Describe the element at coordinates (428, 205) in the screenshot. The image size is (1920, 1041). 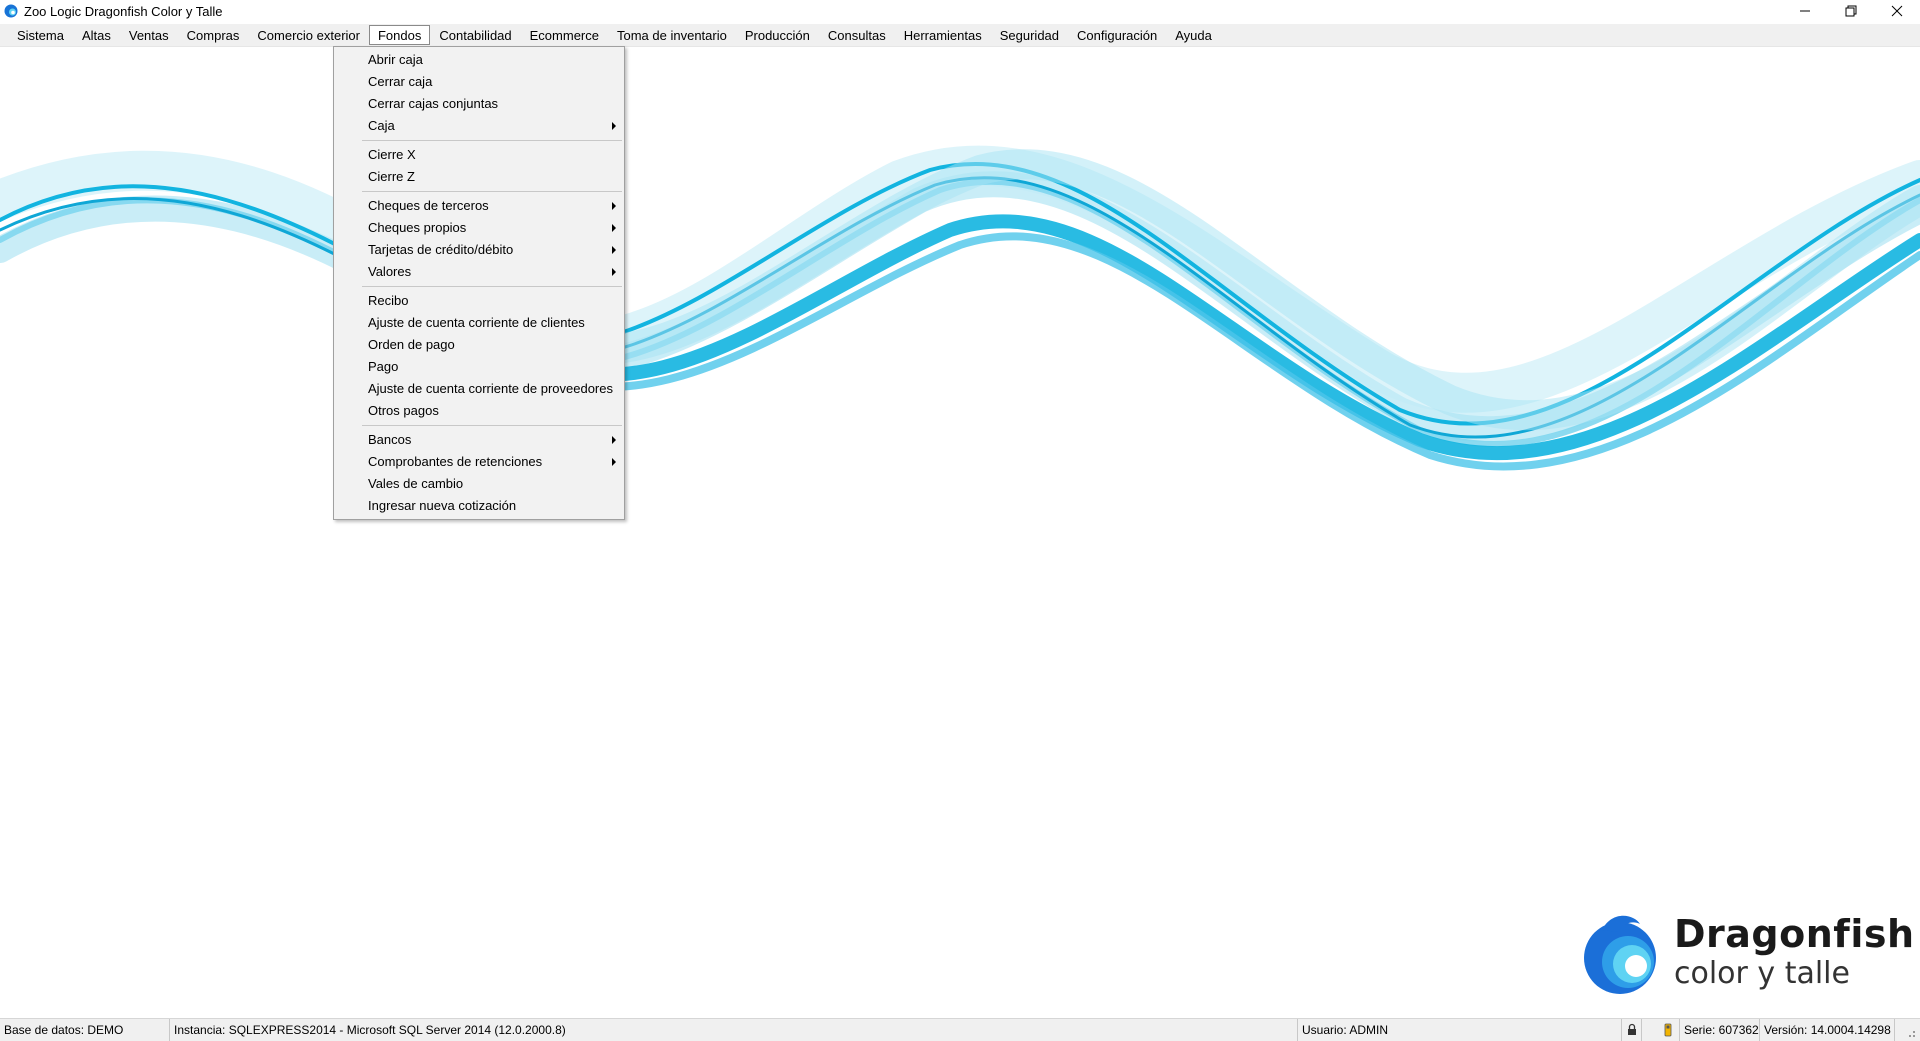
I see `dropdown-item-label: Cheques de terceros` at that location.